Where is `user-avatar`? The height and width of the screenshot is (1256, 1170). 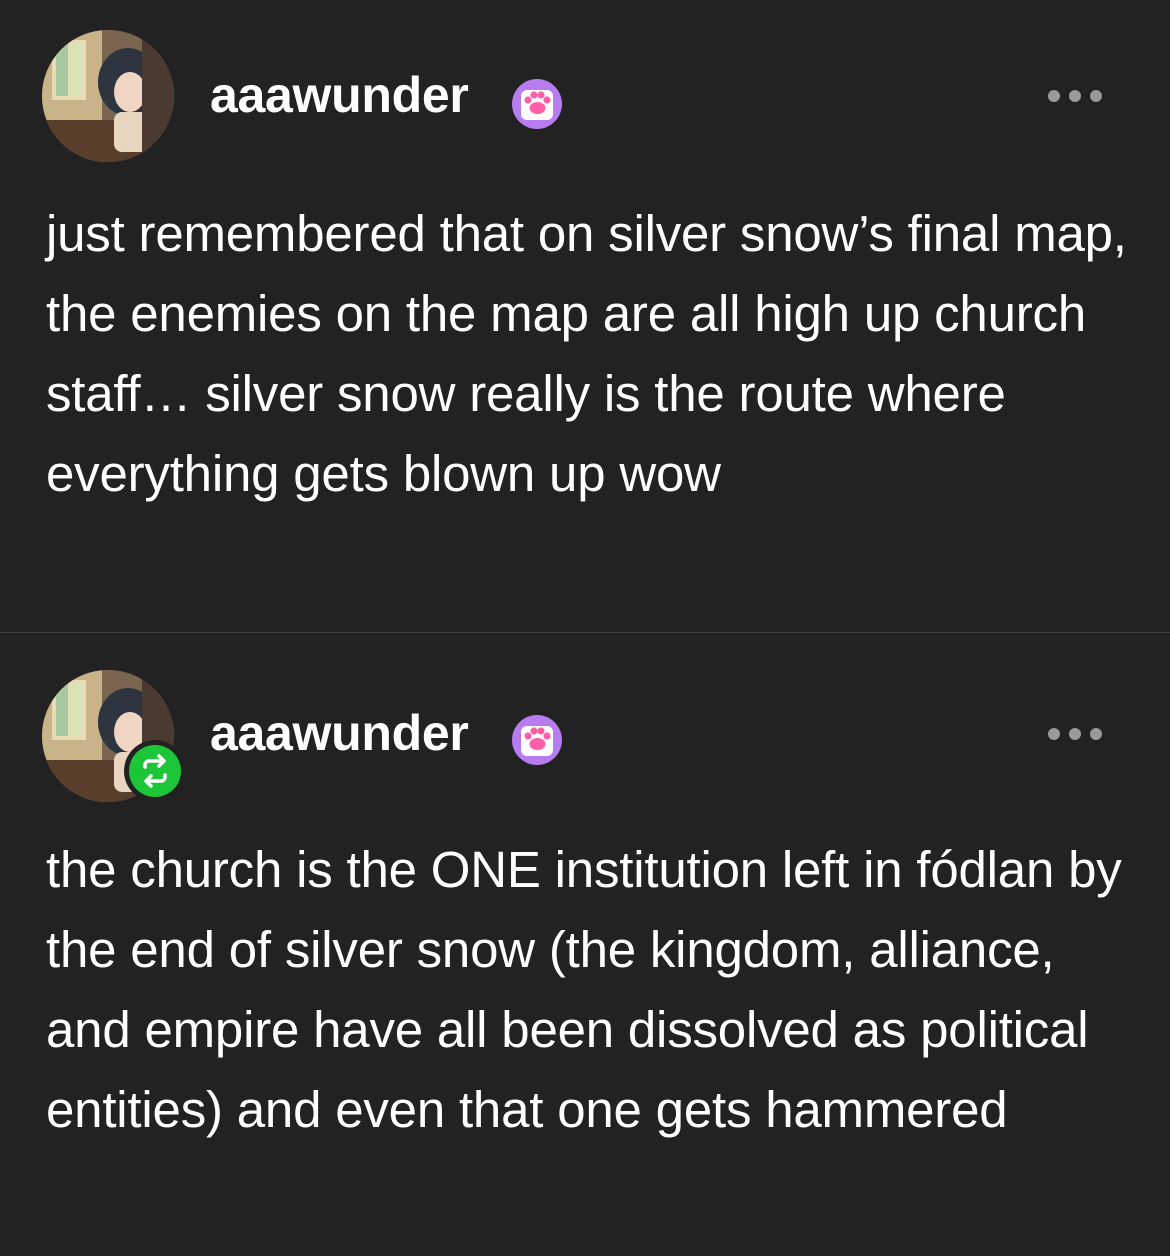 user-avatar is located at coordinates (108, 96).